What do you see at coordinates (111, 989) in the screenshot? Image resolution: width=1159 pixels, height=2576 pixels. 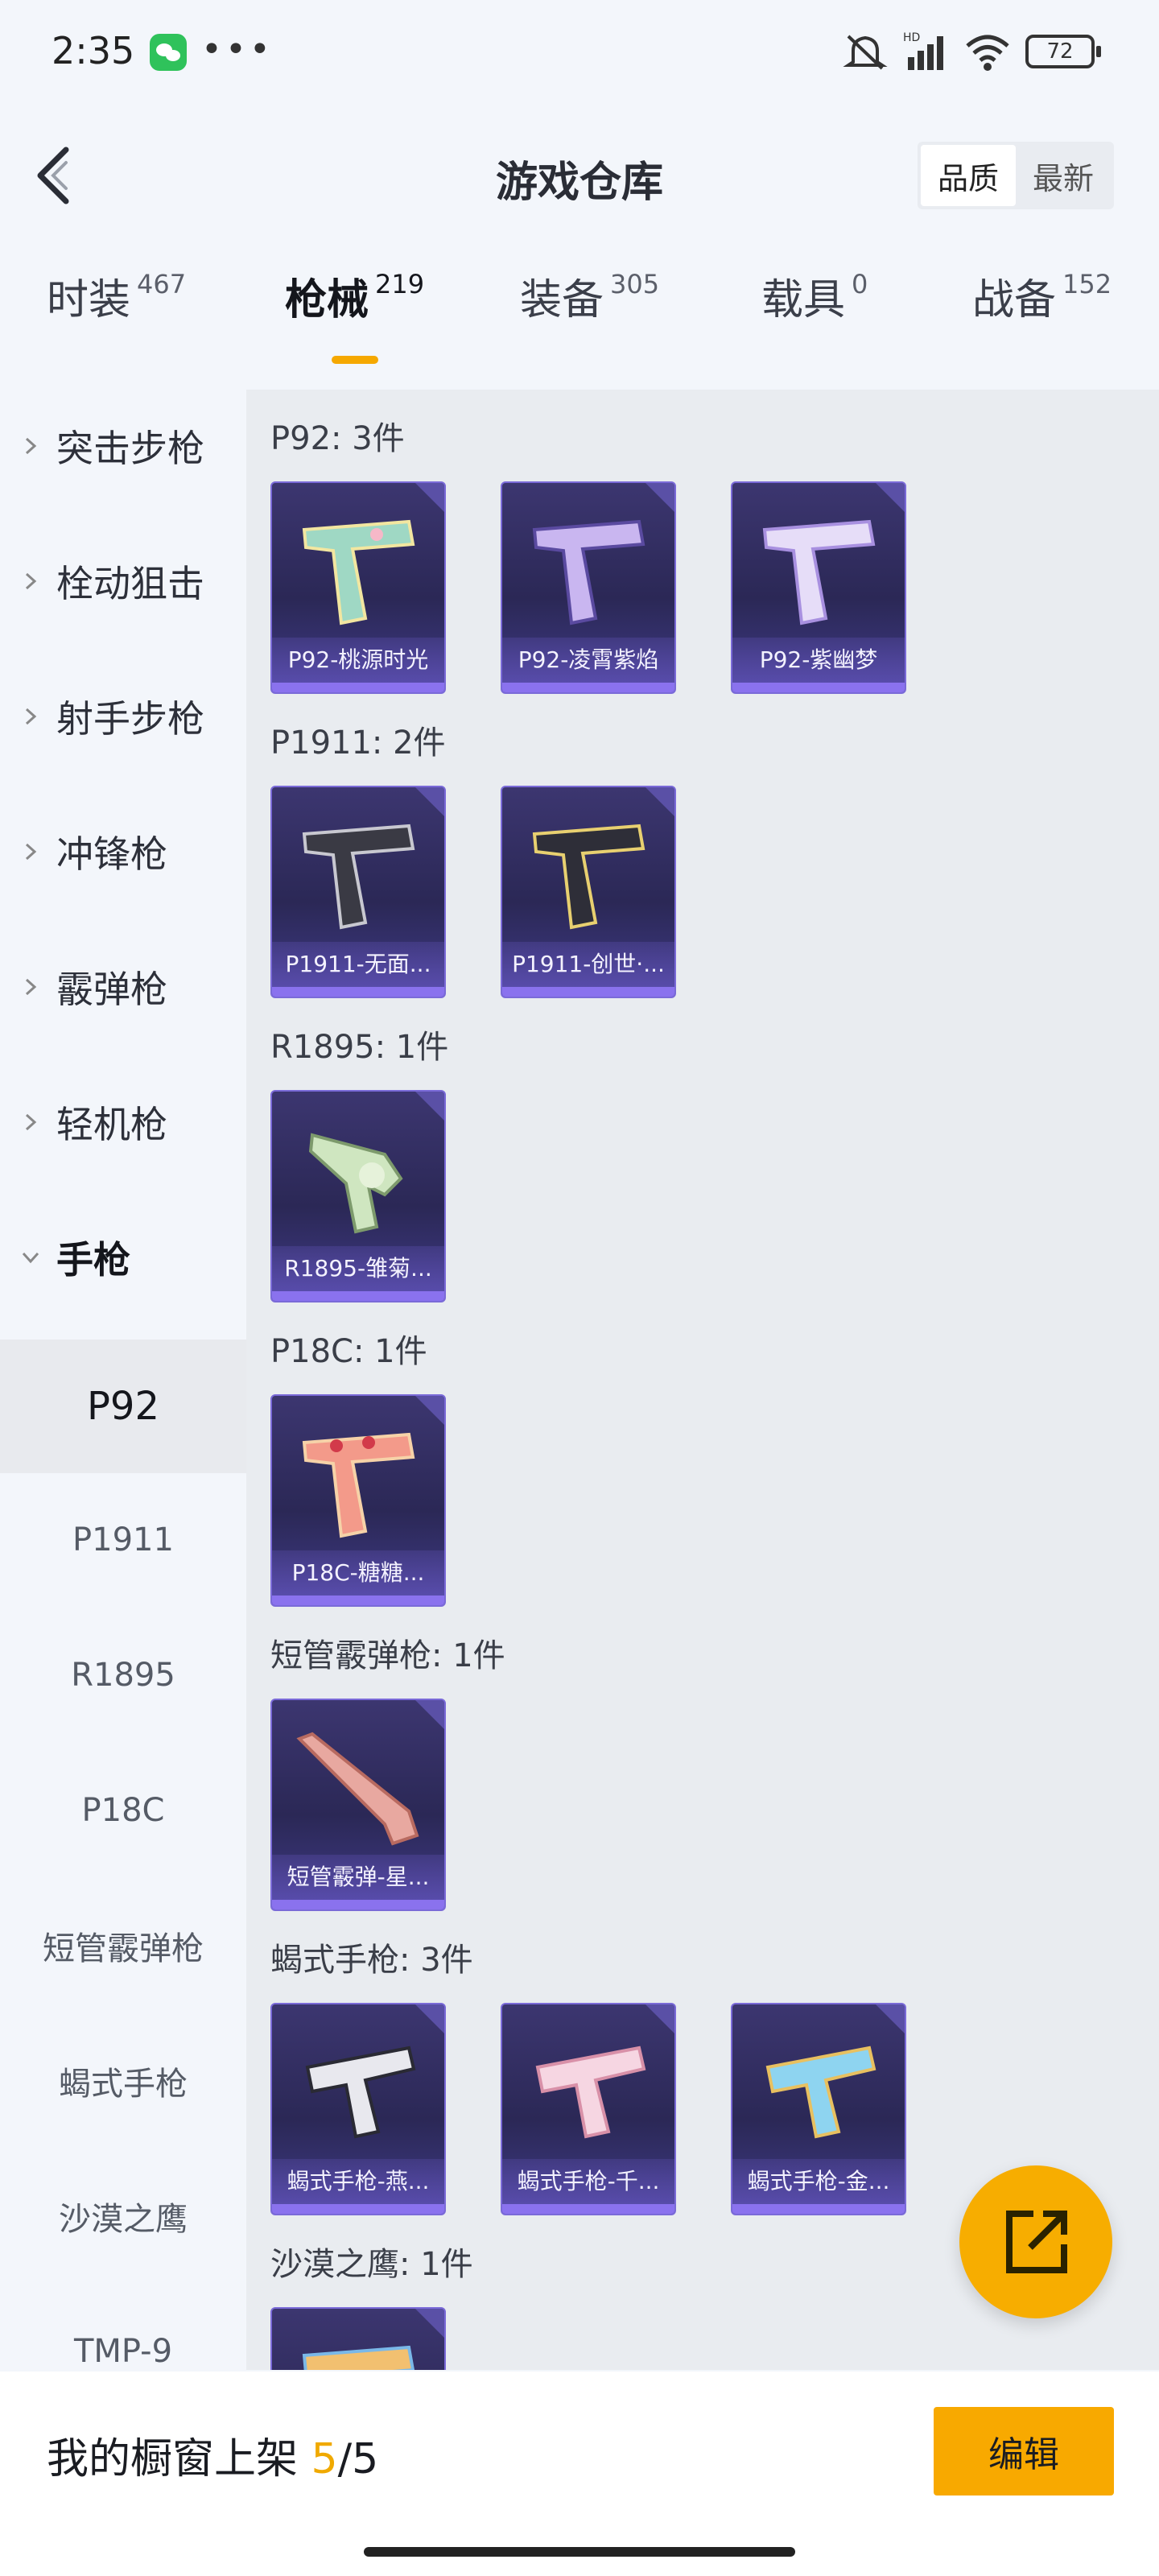 I see `category-label: 霰弹枪` at bounding box center [111, 989].